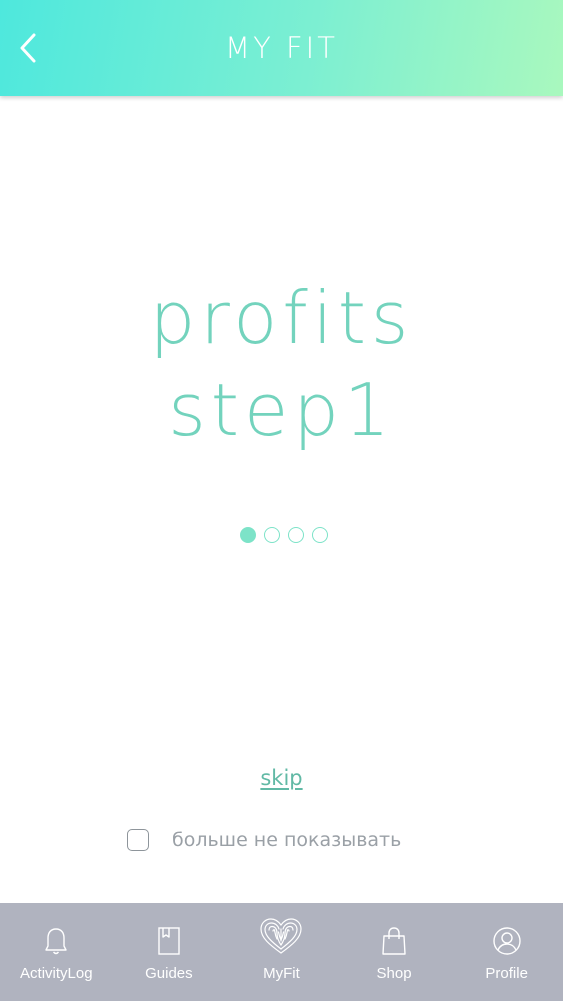  Describe the element at coordinates (169, 941) in the screenshot. I see `book-icon` at that location.